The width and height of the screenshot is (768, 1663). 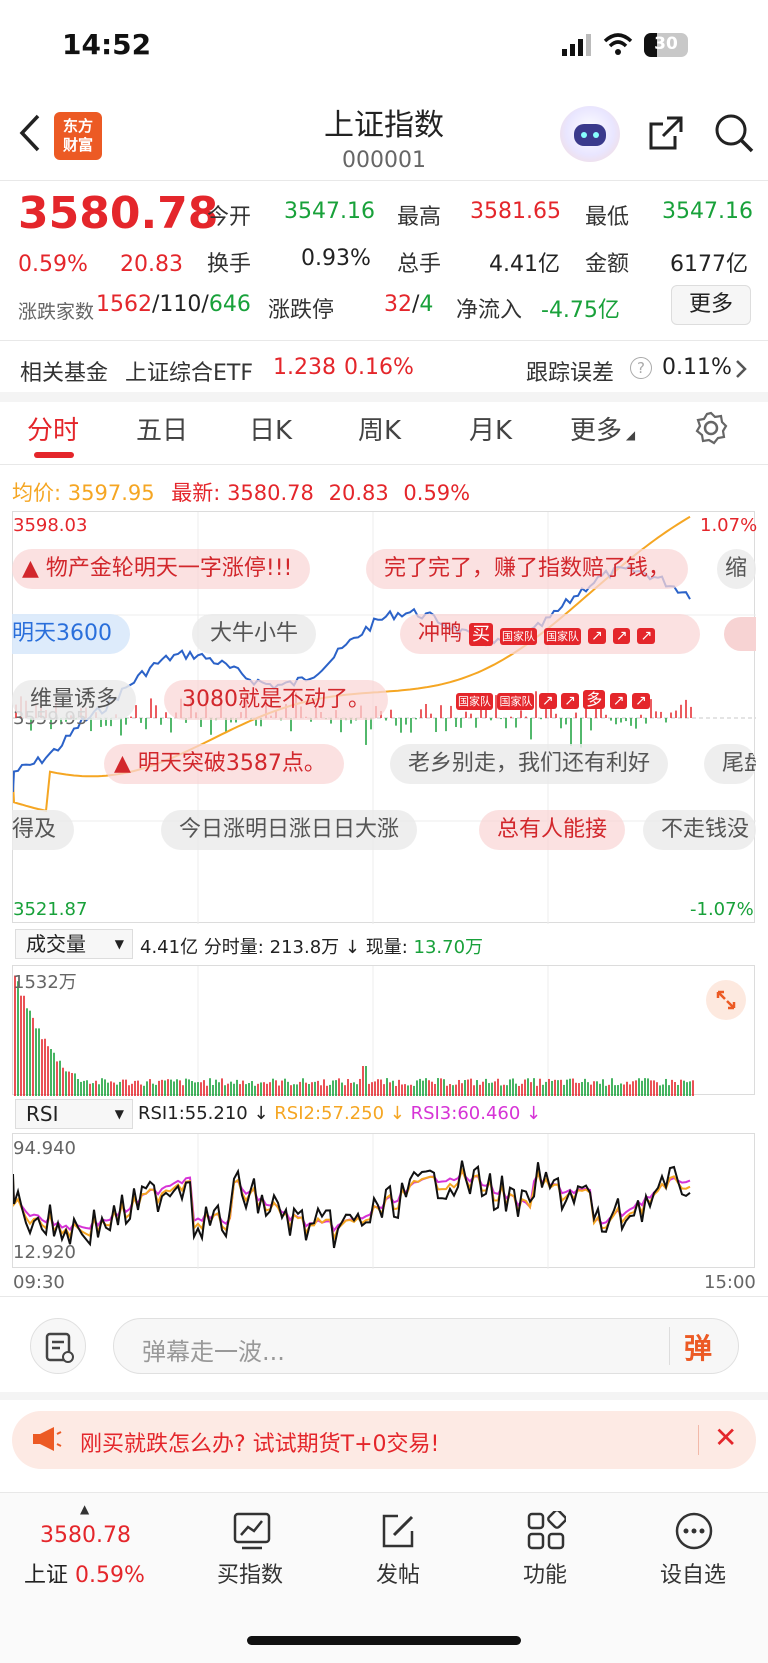 What do you see at coordinates (699, 830) in the screenshot?
I see `danmu-item: 不走钱没` at bounding box center [699, 830].